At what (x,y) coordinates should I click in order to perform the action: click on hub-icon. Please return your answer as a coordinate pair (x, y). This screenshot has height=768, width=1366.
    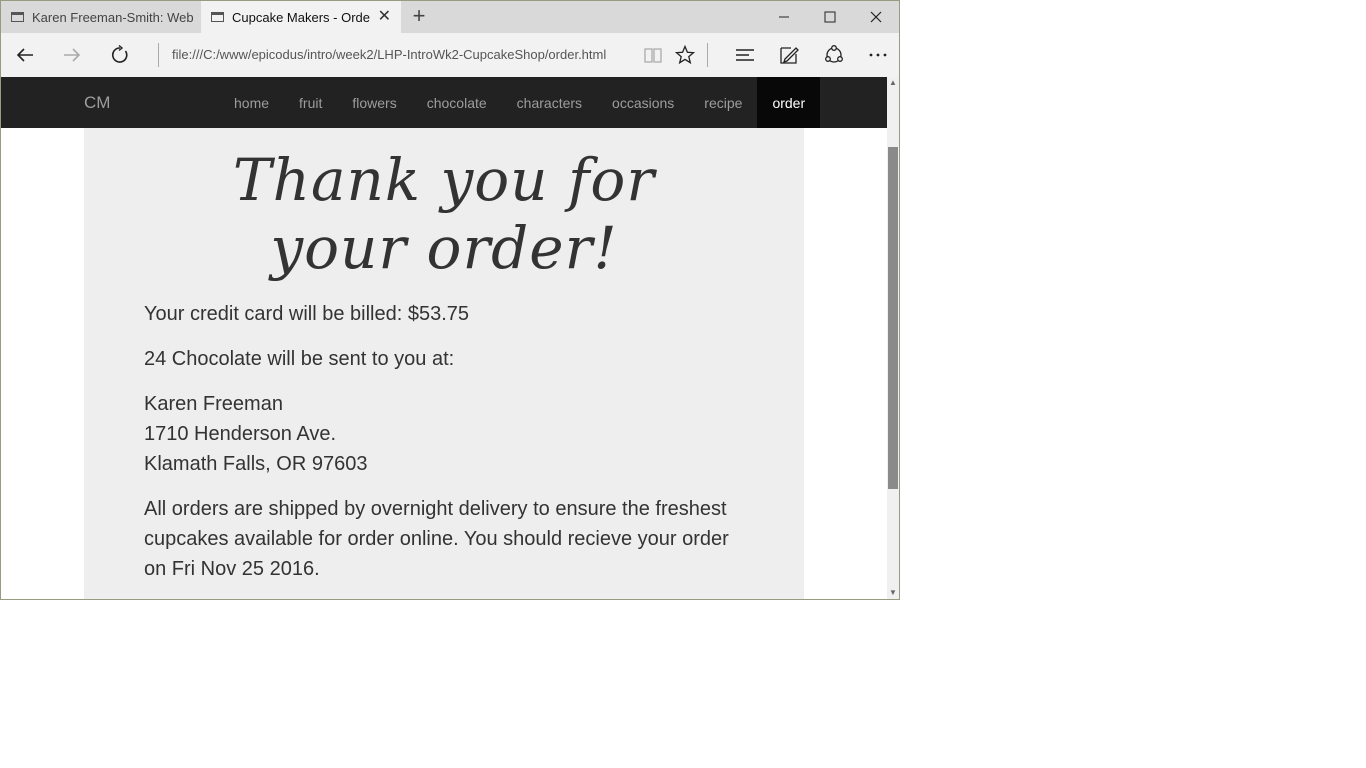
    Looking at the image, I should click on (745, 55).